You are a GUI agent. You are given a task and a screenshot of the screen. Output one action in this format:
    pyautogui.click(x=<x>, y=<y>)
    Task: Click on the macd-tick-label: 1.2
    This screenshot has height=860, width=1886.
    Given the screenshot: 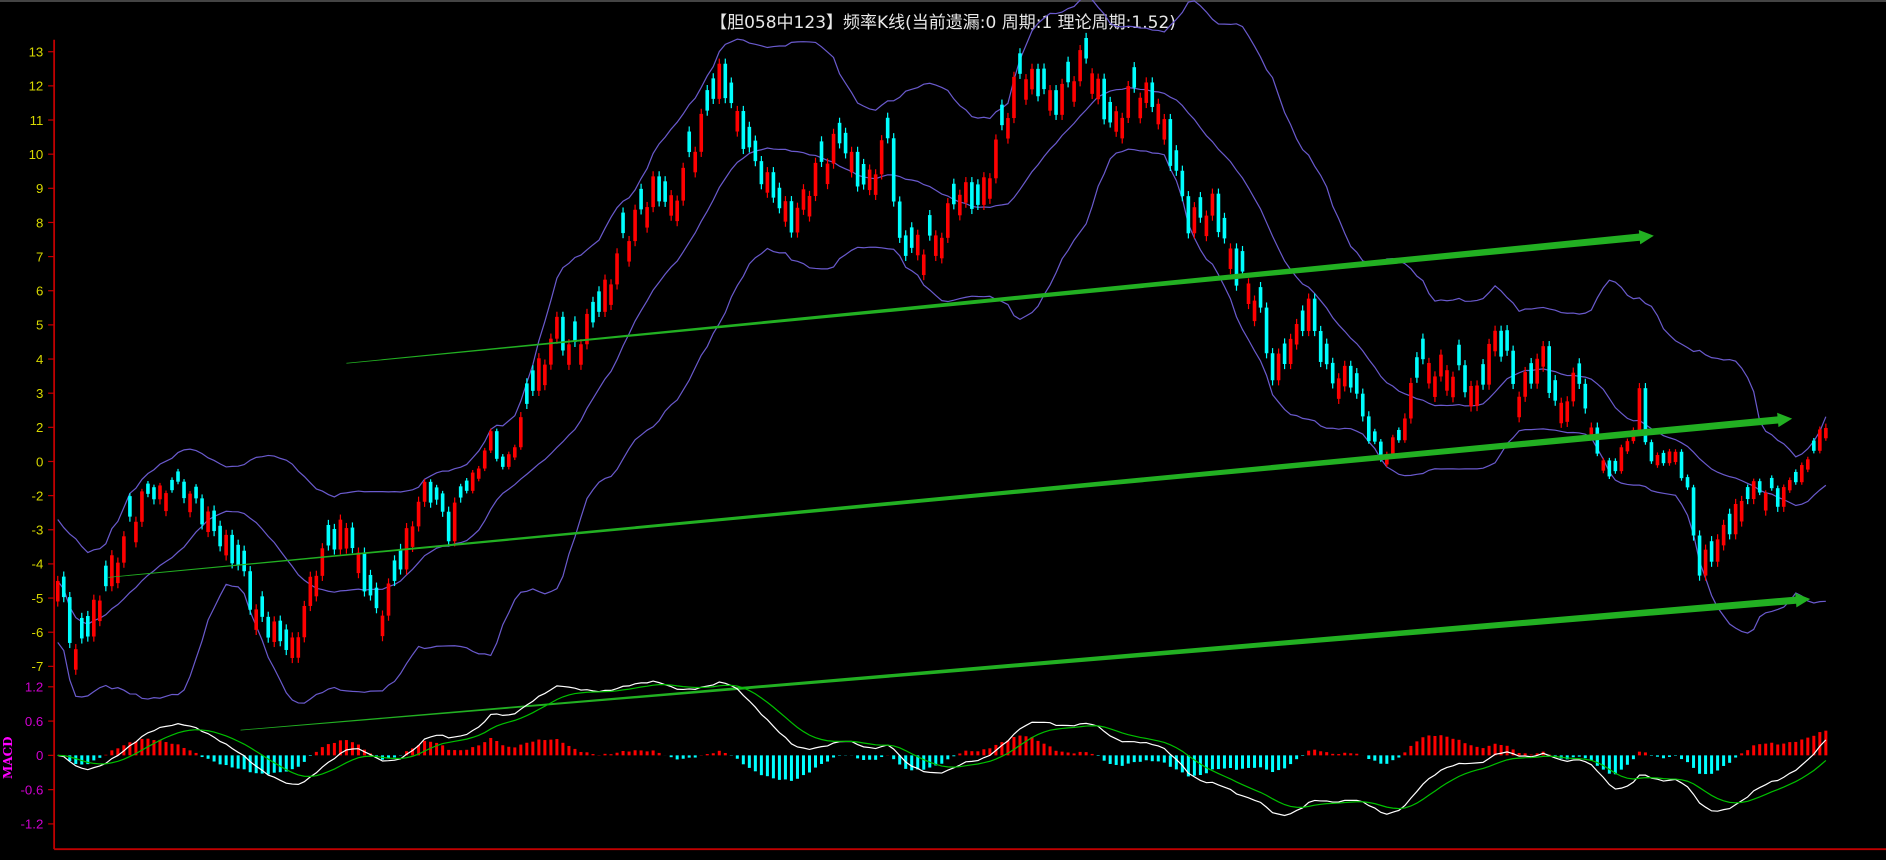 What is the action you would take?
    pyautogui.click(x=34, y=687)
    